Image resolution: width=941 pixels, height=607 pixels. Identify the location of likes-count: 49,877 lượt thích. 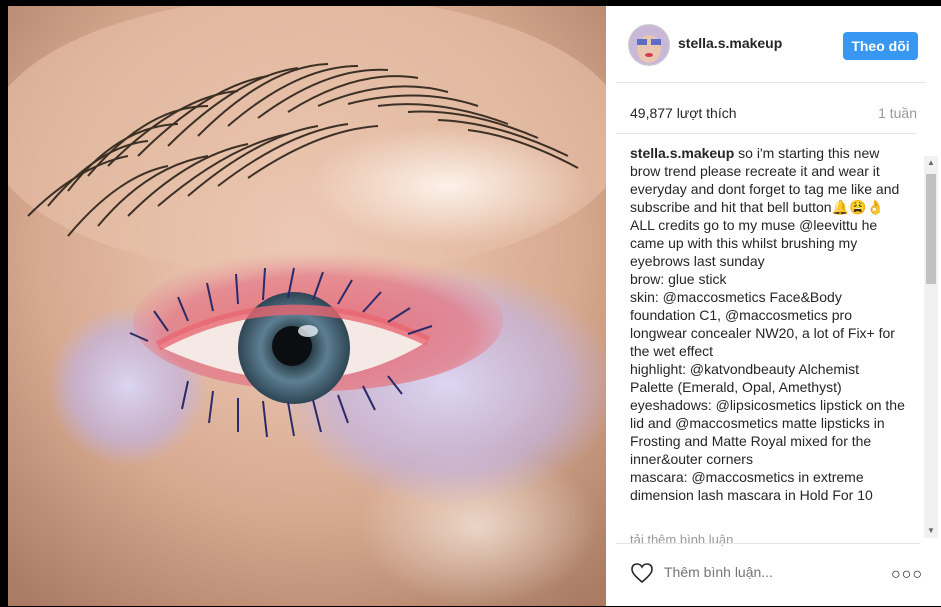
(683, 113).